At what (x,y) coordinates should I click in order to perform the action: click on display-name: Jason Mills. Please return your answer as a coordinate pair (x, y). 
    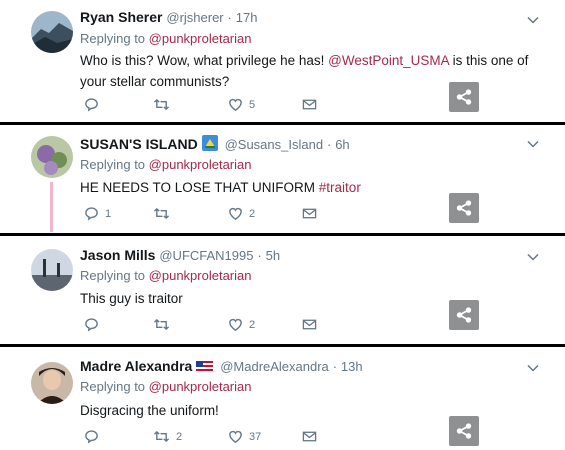
    Looking at the image, I should click on (117, 255).